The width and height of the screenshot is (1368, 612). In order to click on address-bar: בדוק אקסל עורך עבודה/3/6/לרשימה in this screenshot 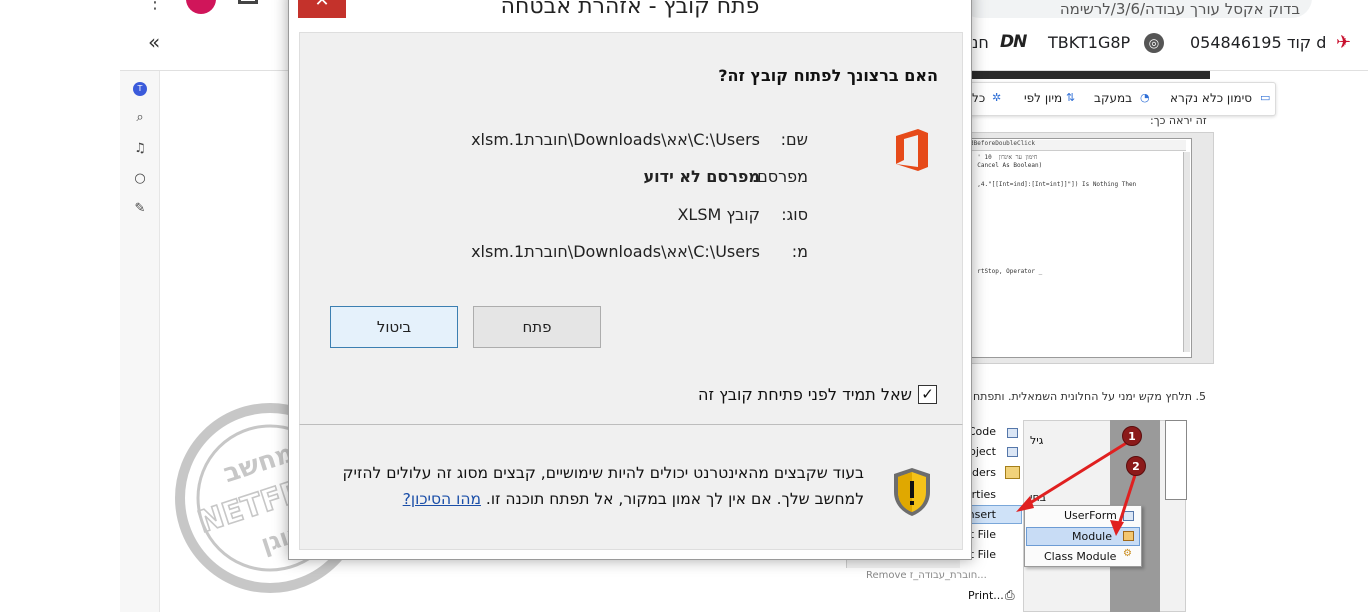, I will do `click(1136, 9)`.